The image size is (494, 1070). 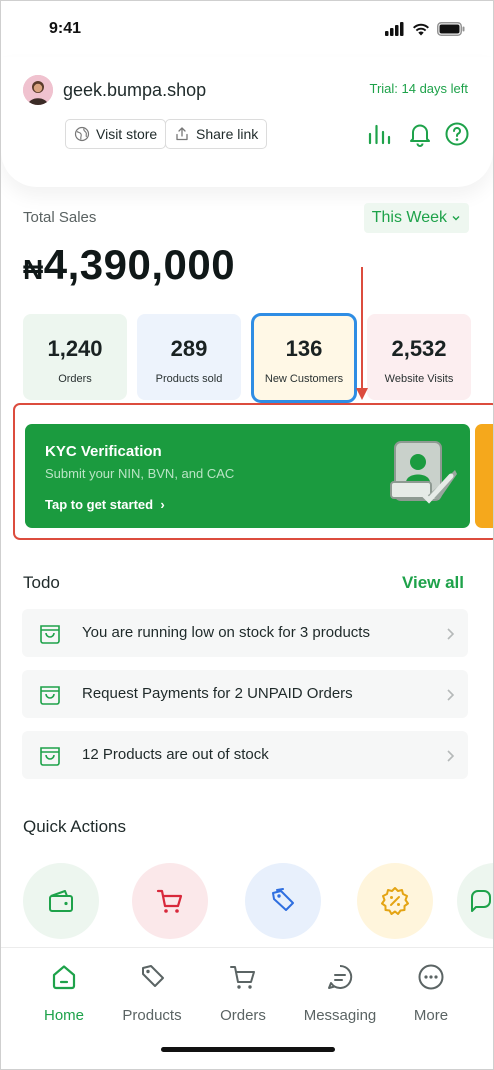 What do you see at coordinates (257, 29) in the screenshot?
I see `status-bar: 9:41` at bounding box center [257, 29].